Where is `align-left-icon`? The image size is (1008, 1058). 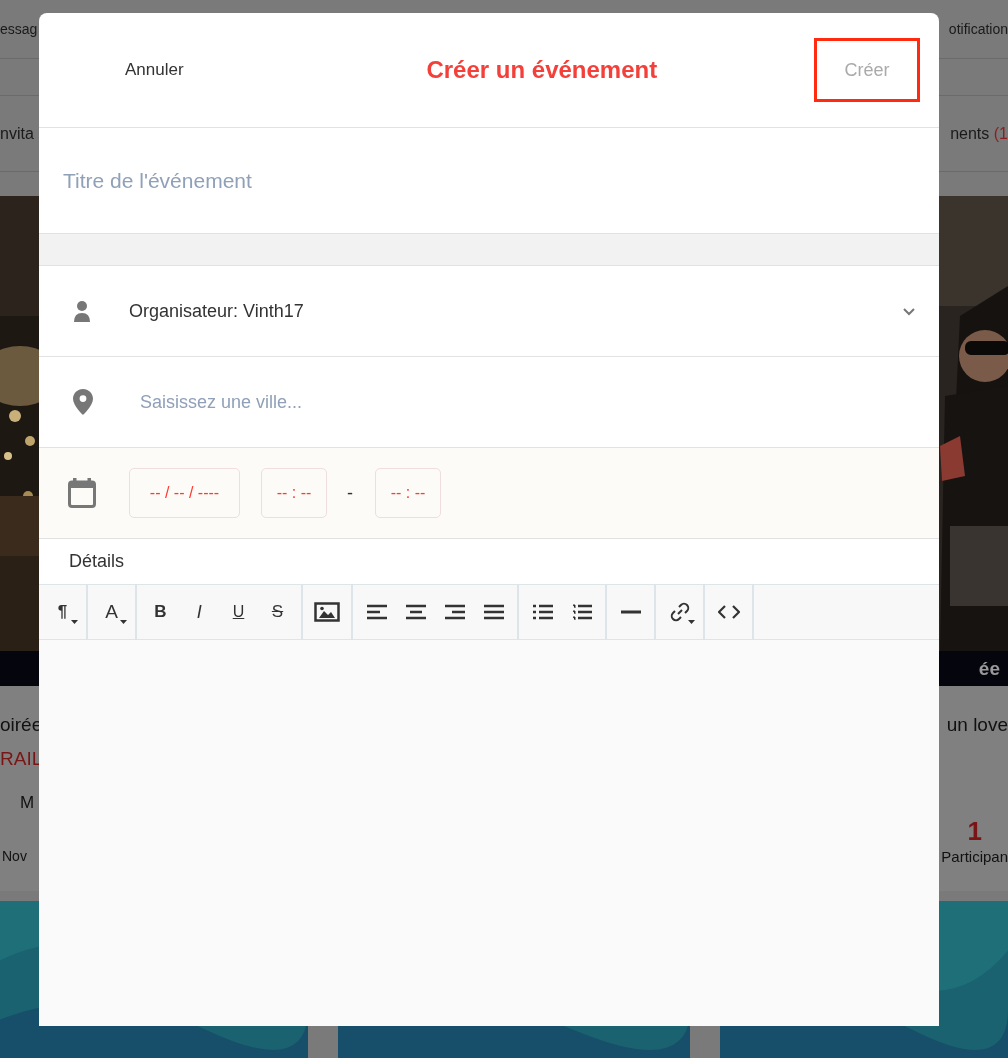 align-left-icon is located at coordinates (376, 612).